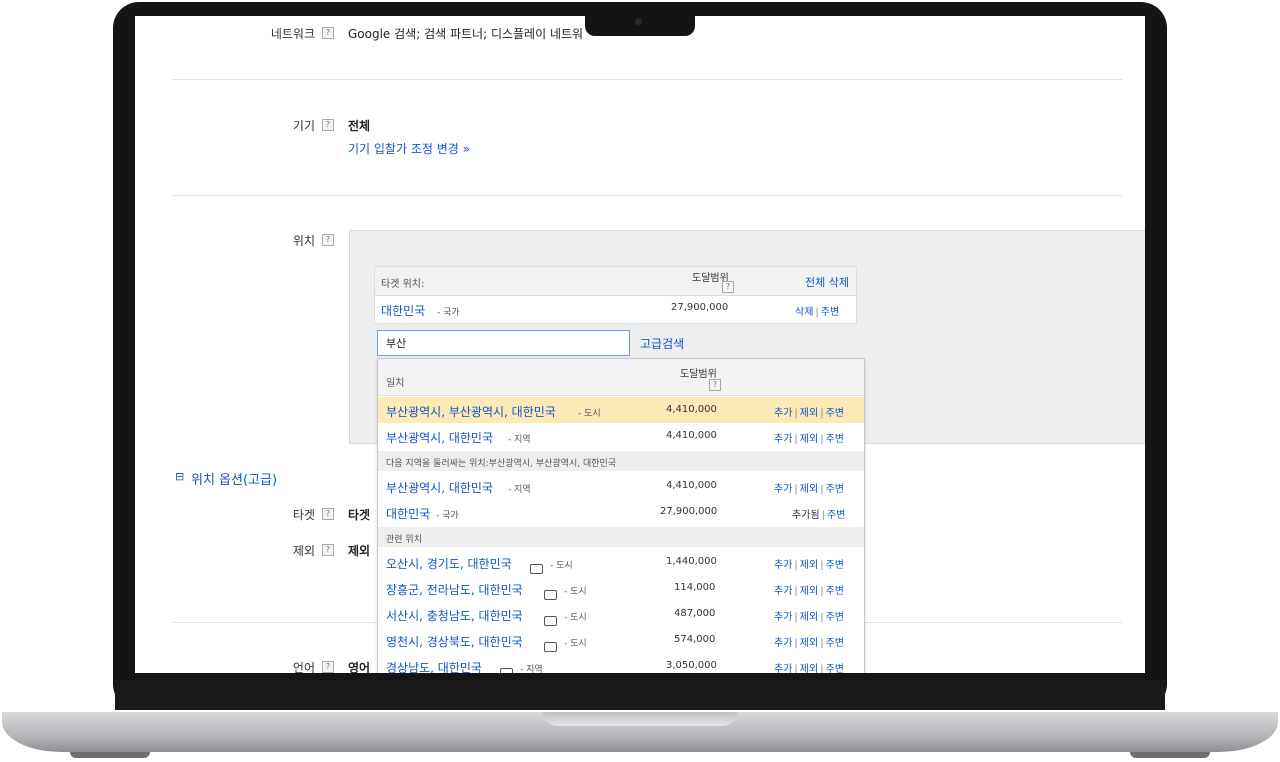 Image resolution: width=1280 pixels, height=762 pixels. Describe the element at coordinates (328, 240) in the screenshot. I see `location-help-icon: ?` at that location.